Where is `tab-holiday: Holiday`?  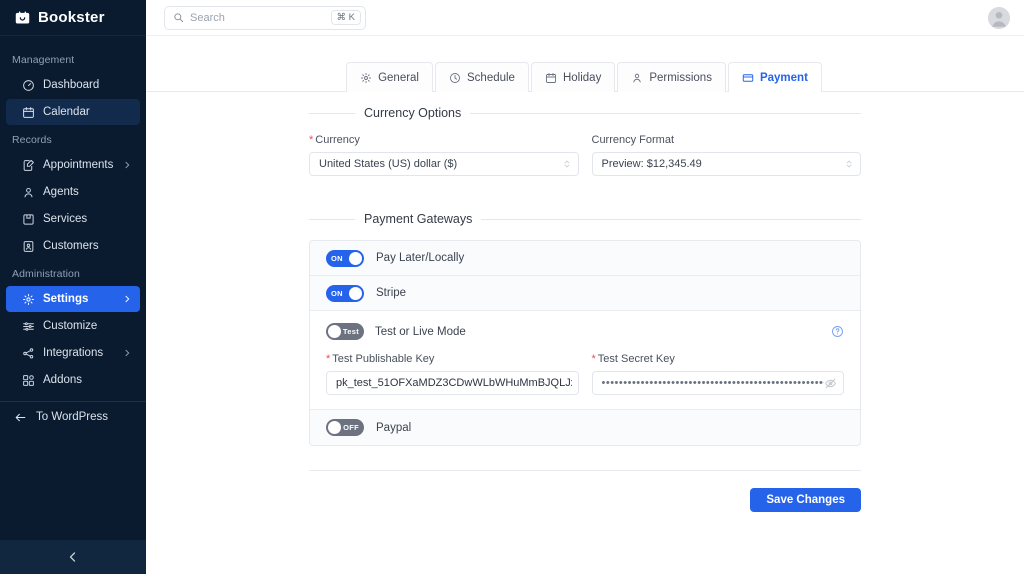 tab-holiday: Holiday is located at coordinates (573, 77).